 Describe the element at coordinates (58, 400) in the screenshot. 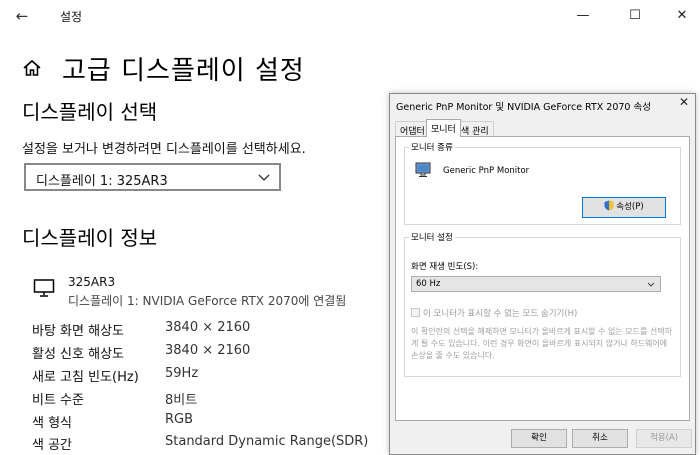

I see `info-key: 비트 수준` at that location.